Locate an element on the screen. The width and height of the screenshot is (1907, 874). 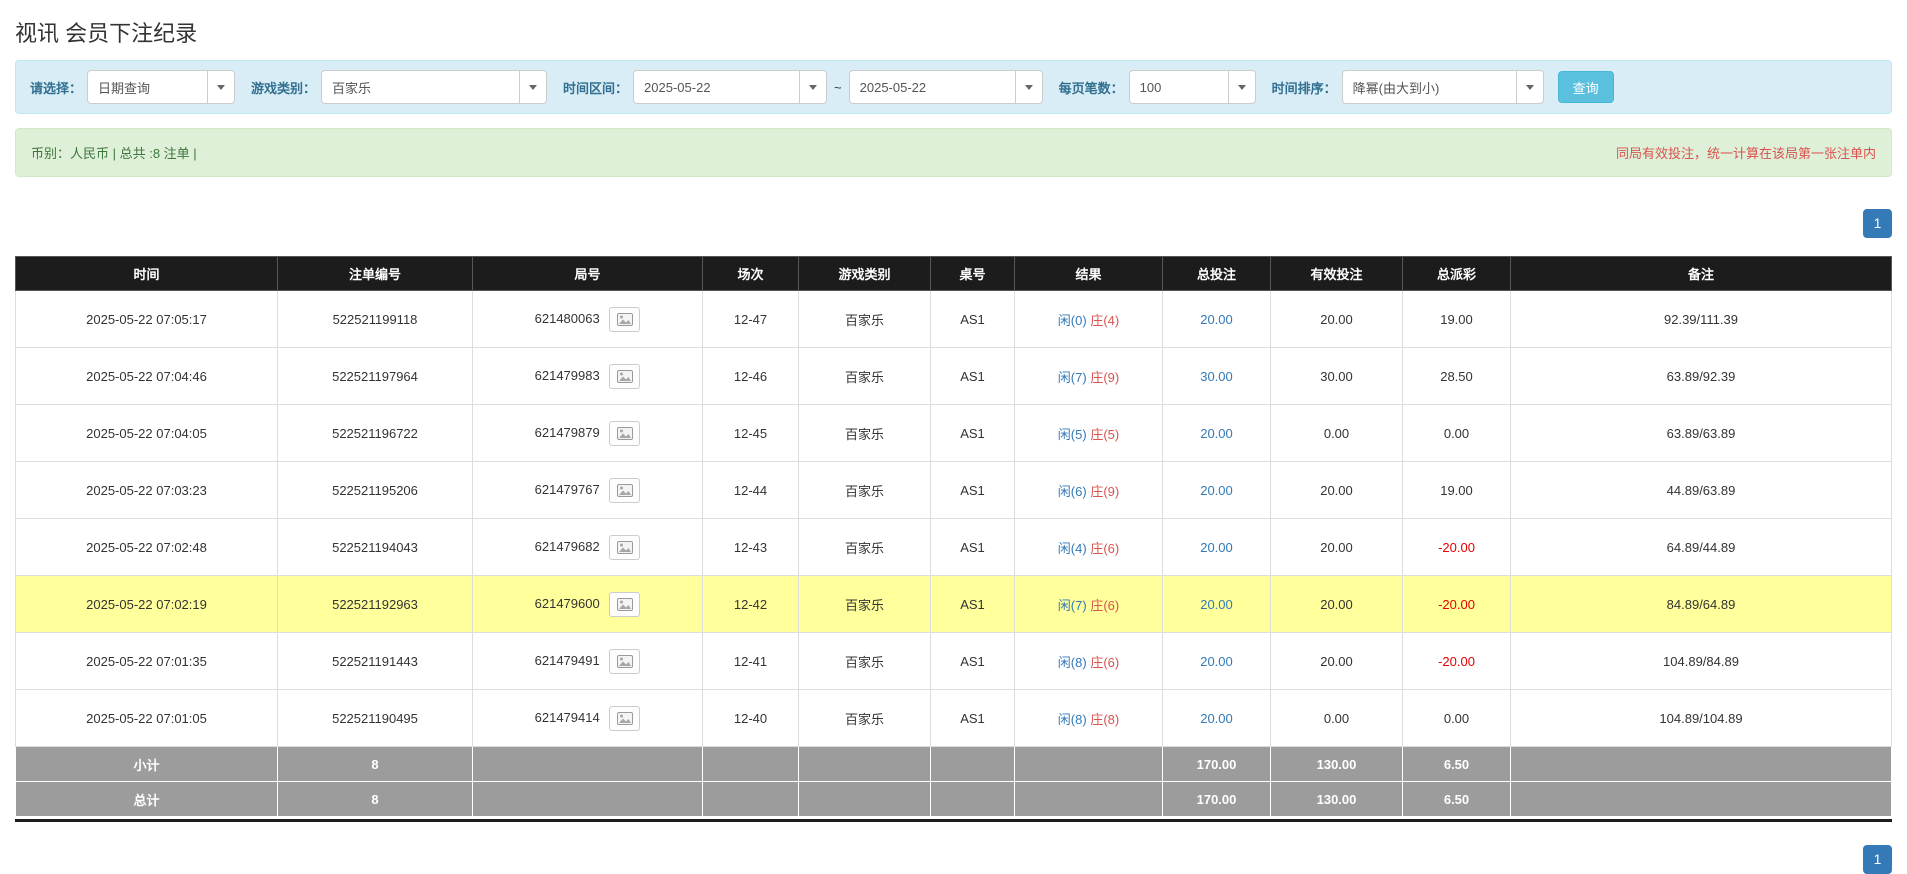
cell-result: 闲(5) 庄(5) is located at coordinates (1088, 433).